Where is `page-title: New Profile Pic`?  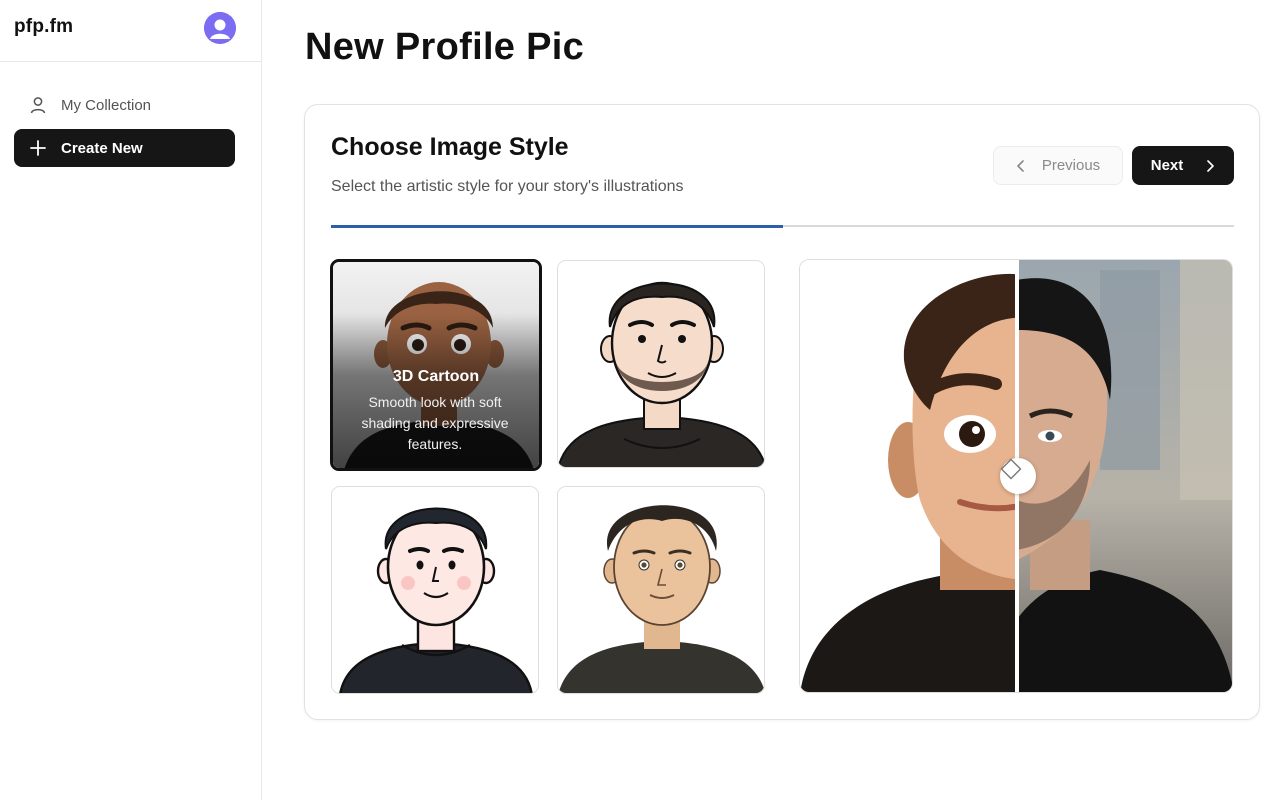
page-title: New Profile Pic is located at coordinates (445, 47).